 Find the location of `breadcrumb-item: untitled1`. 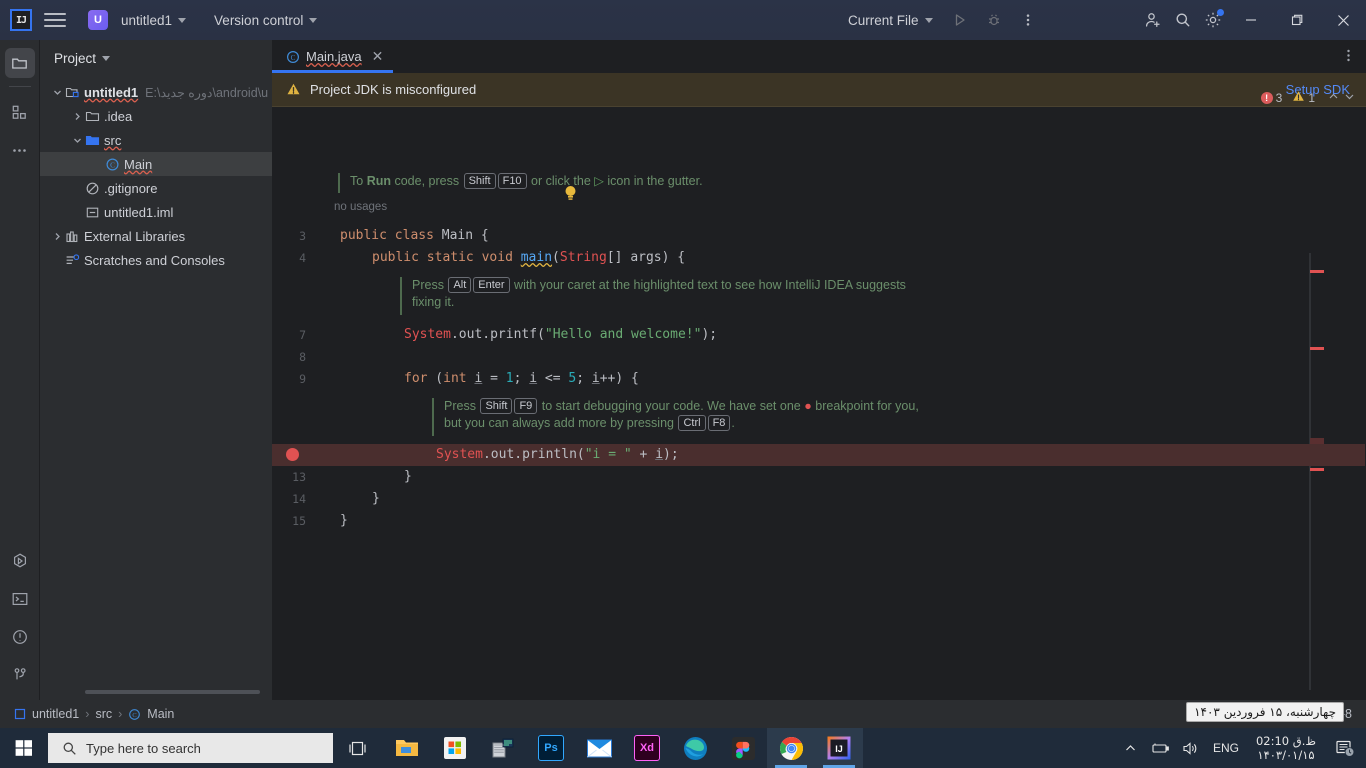

breadcrumb-item: untitled1 is located at coordinates (55, 714).